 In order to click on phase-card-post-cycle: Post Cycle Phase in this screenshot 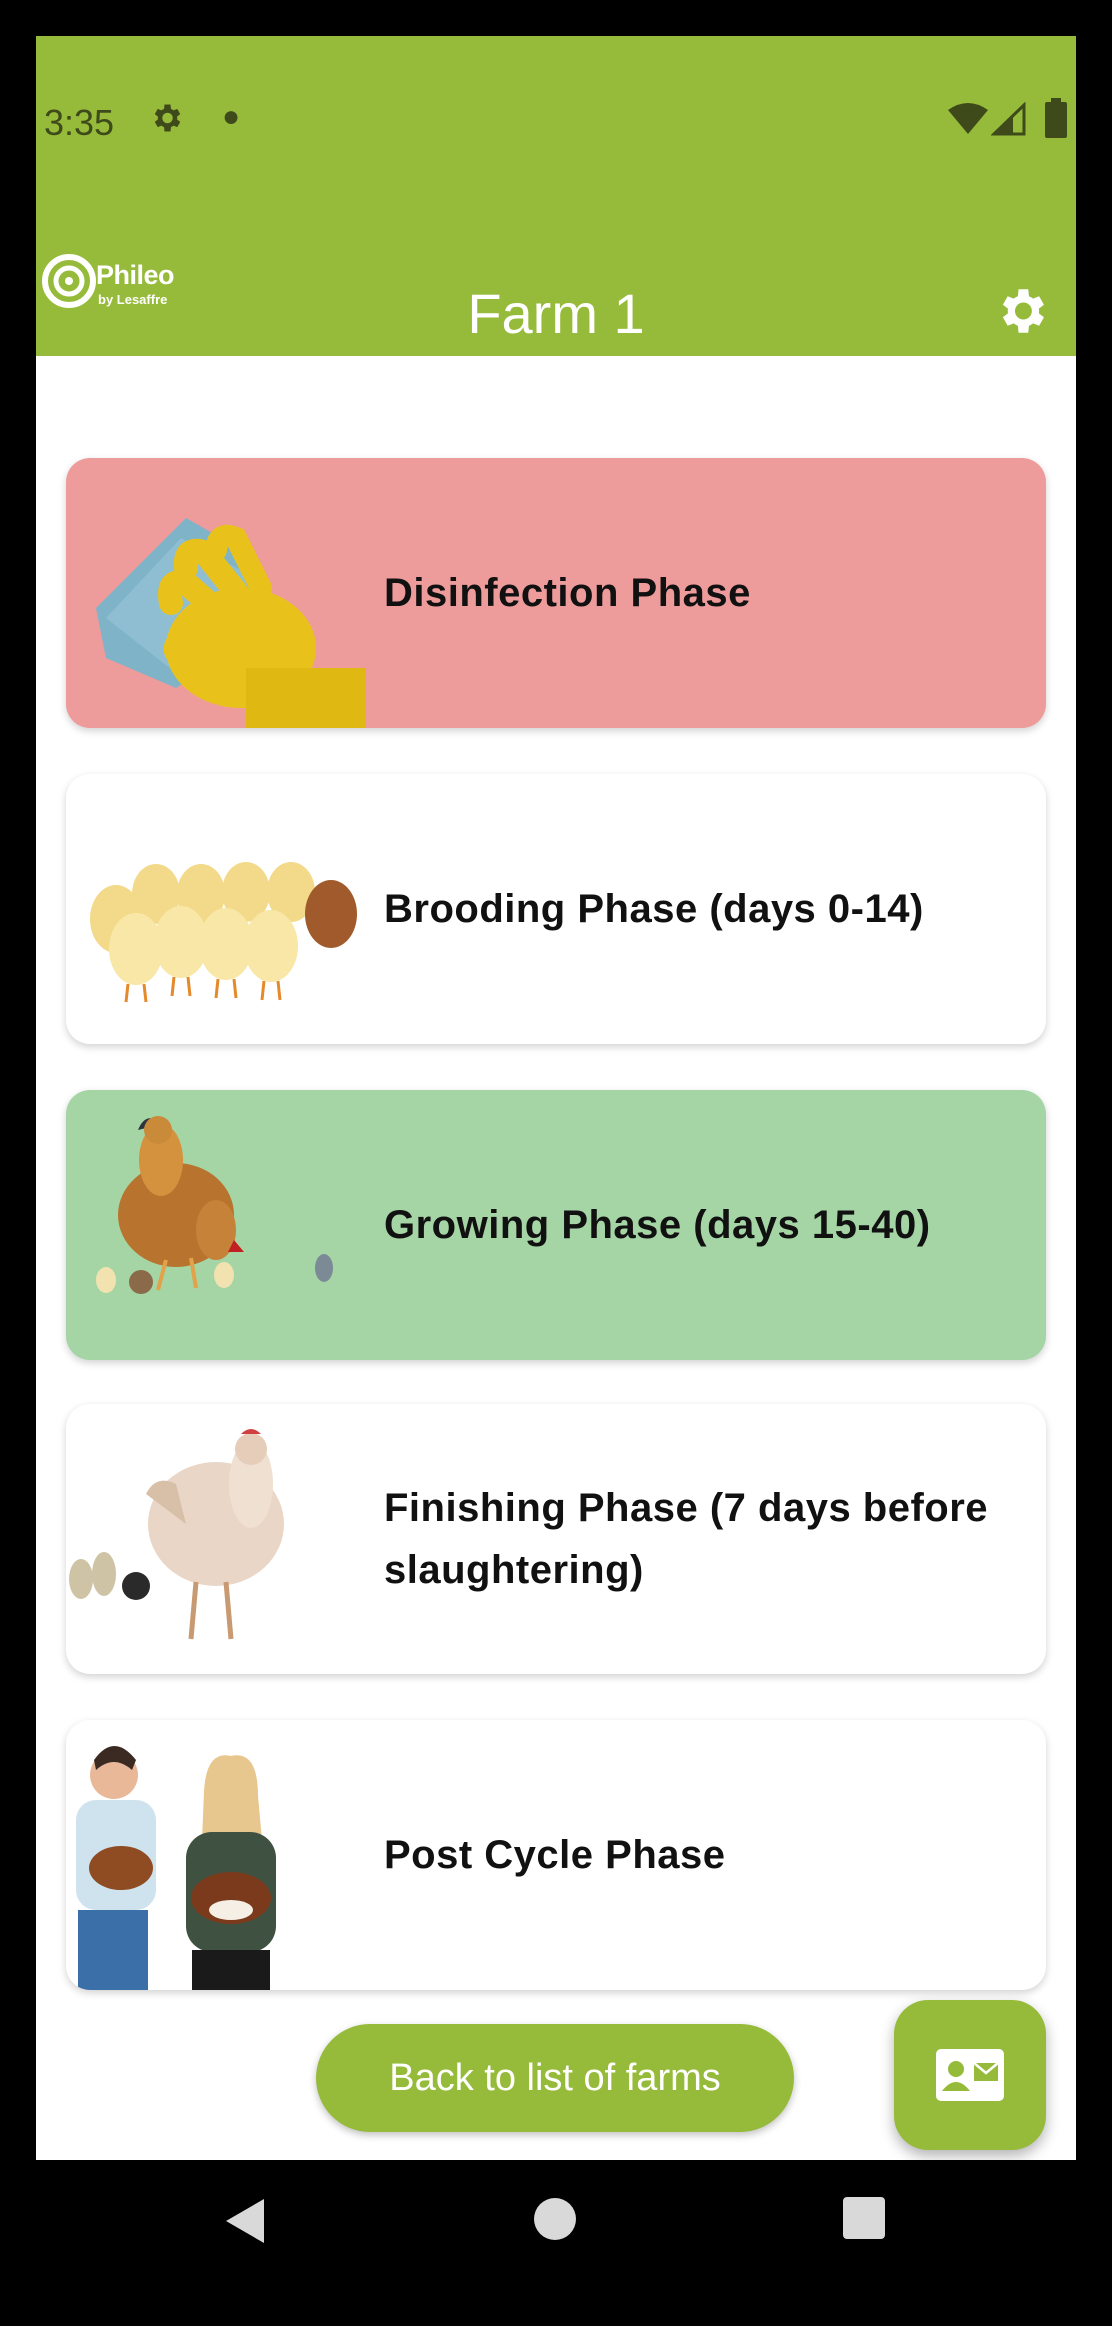, I will do `click(556, 1855)`.